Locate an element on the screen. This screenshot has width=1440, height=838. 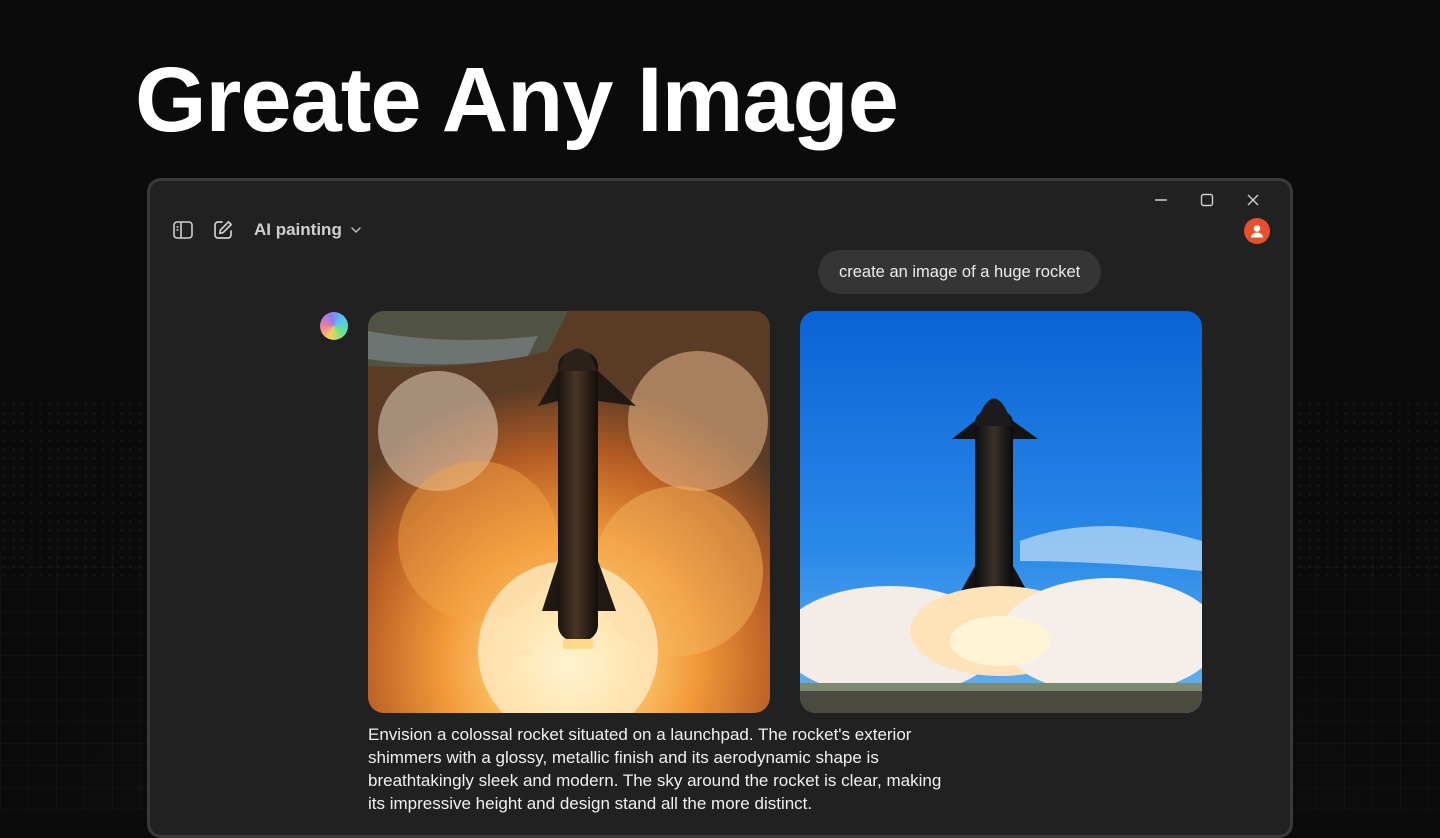
user-icon is located at coordinates (1257, 231).